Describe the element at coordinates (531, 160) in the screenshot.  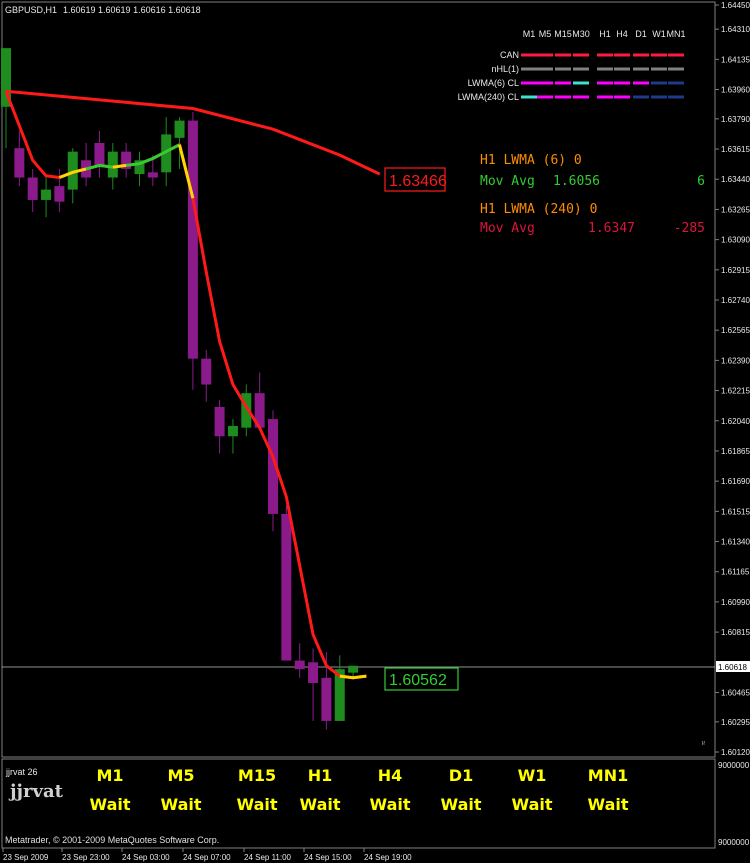
I see `info-line1: H1 LWMA (6) 0` at that location.